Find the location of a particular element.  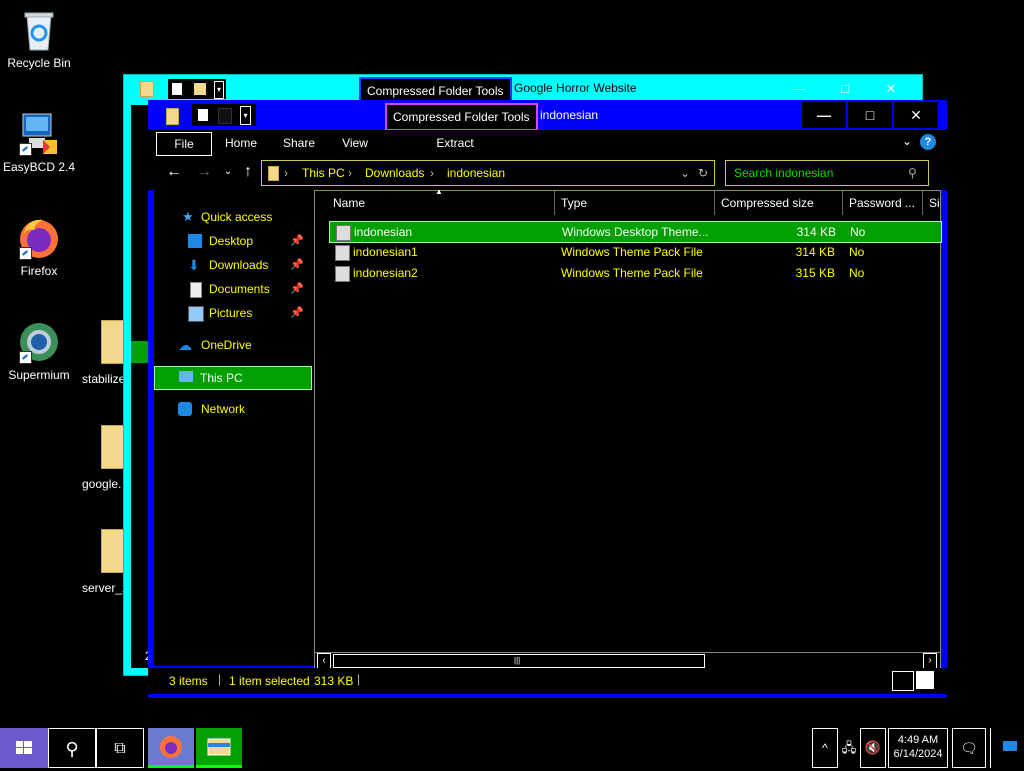

folder-icon is located at coordinates (219, 747).